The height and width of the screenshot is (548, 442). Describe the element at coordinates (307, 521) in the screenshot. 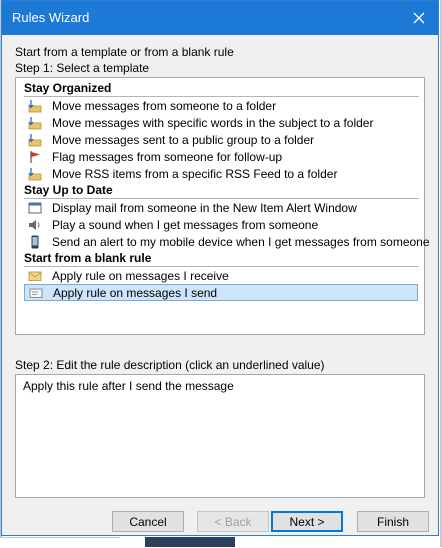

I see `next-button: Next >` at that location.